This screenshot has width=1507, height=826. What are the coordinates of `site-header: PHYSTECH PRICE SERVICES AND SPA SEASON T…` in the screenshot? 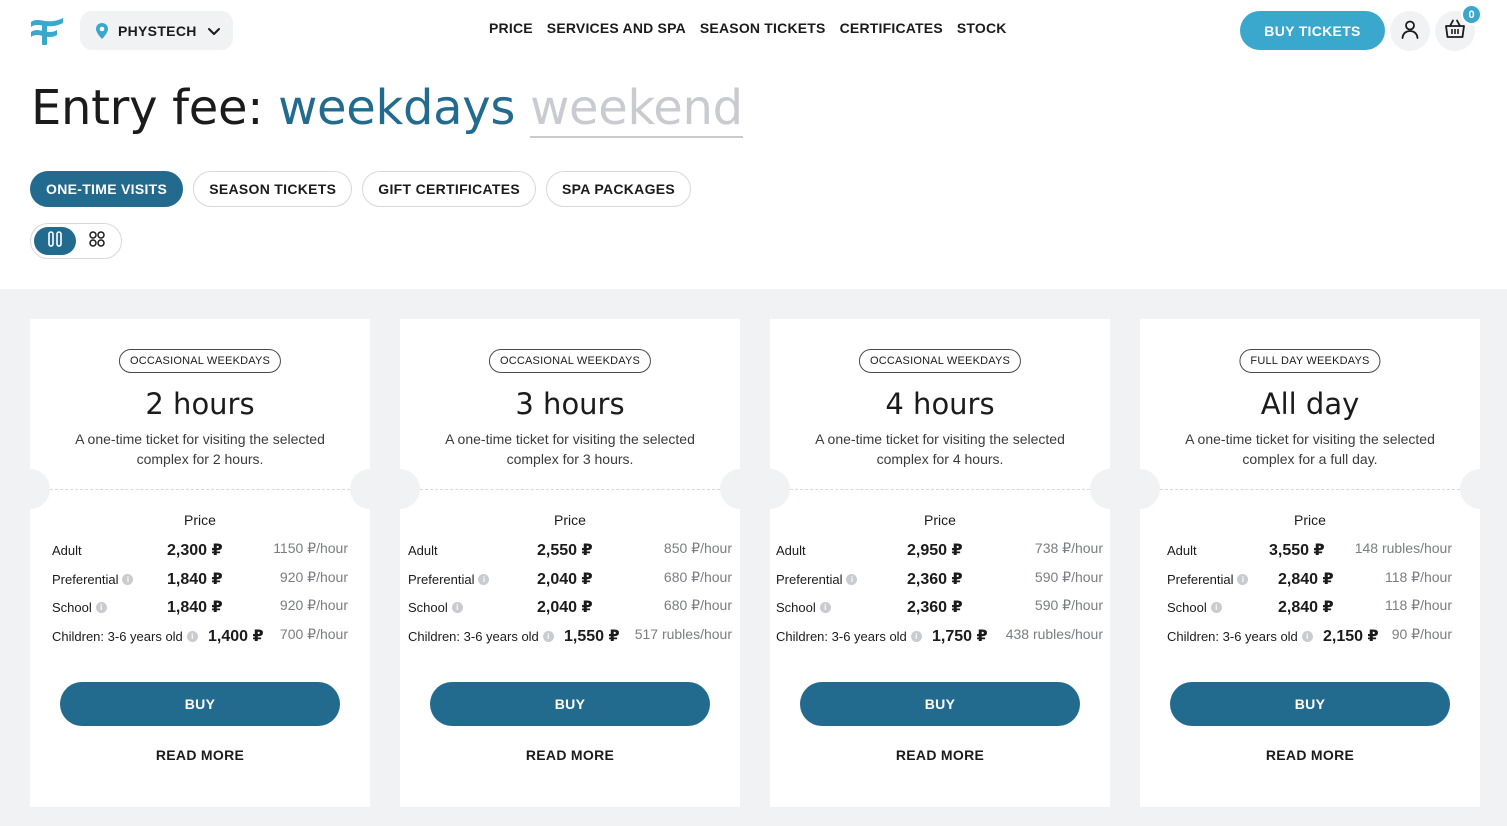 It's located at (753, 31).